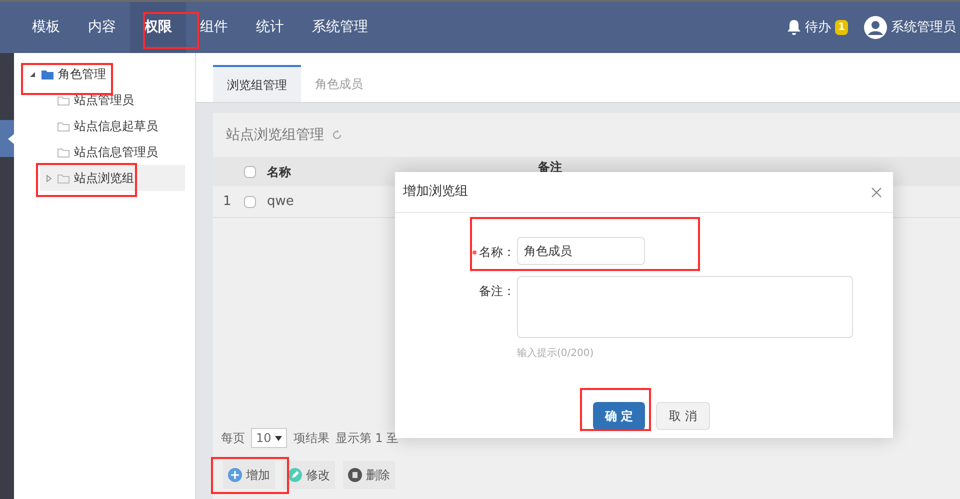 This screenshot has height=499, width=960. Describe the element at coordinates (549, 167) in the screenshot. I see `column-header: 备注` at that location.